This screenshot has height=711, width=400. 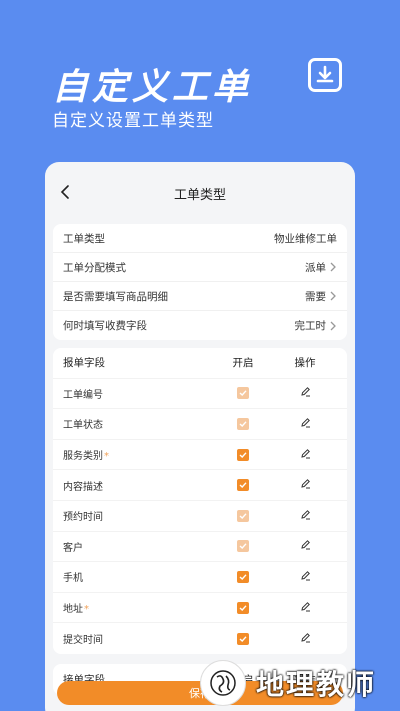 I want to click on field-label-wrap: 内容描述, so click(x=138, y=485).